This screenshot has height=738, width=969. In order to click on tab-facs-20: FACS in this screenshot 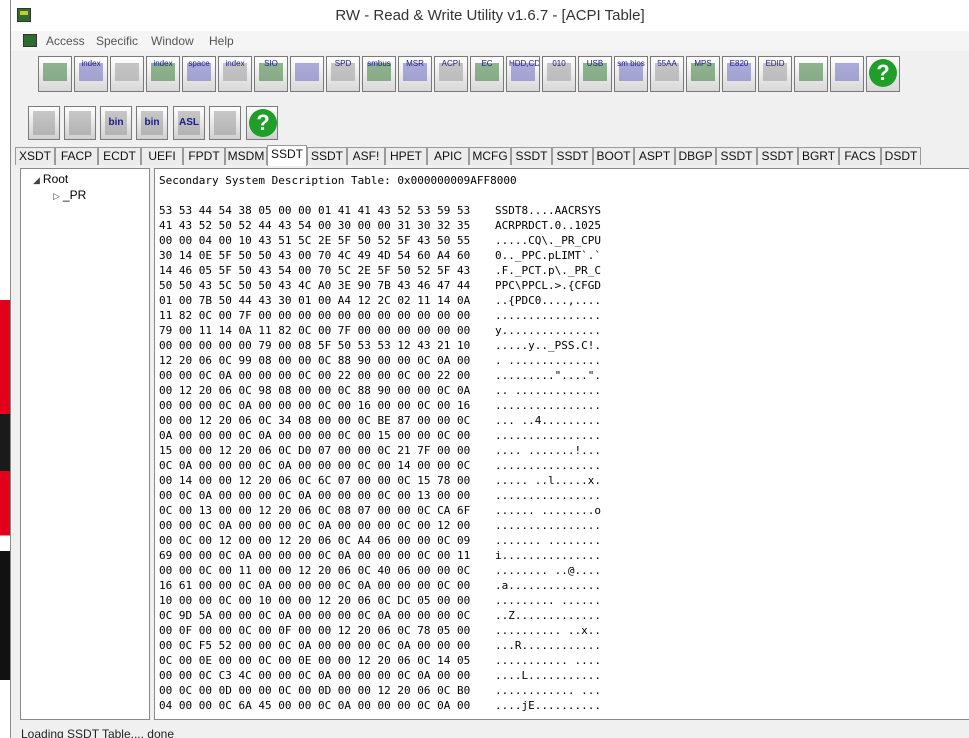, I will do `click(860, 156)`.